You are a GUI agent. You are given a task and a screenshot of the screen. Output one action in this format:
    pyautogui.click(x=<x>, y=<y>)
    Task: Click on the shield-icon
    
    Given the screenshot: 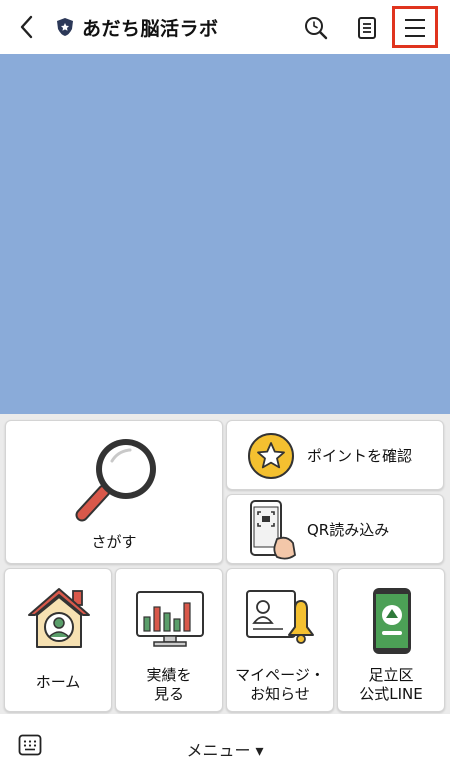 What is the action you would take?
    pyautogui.click(x=65, y=27)
    